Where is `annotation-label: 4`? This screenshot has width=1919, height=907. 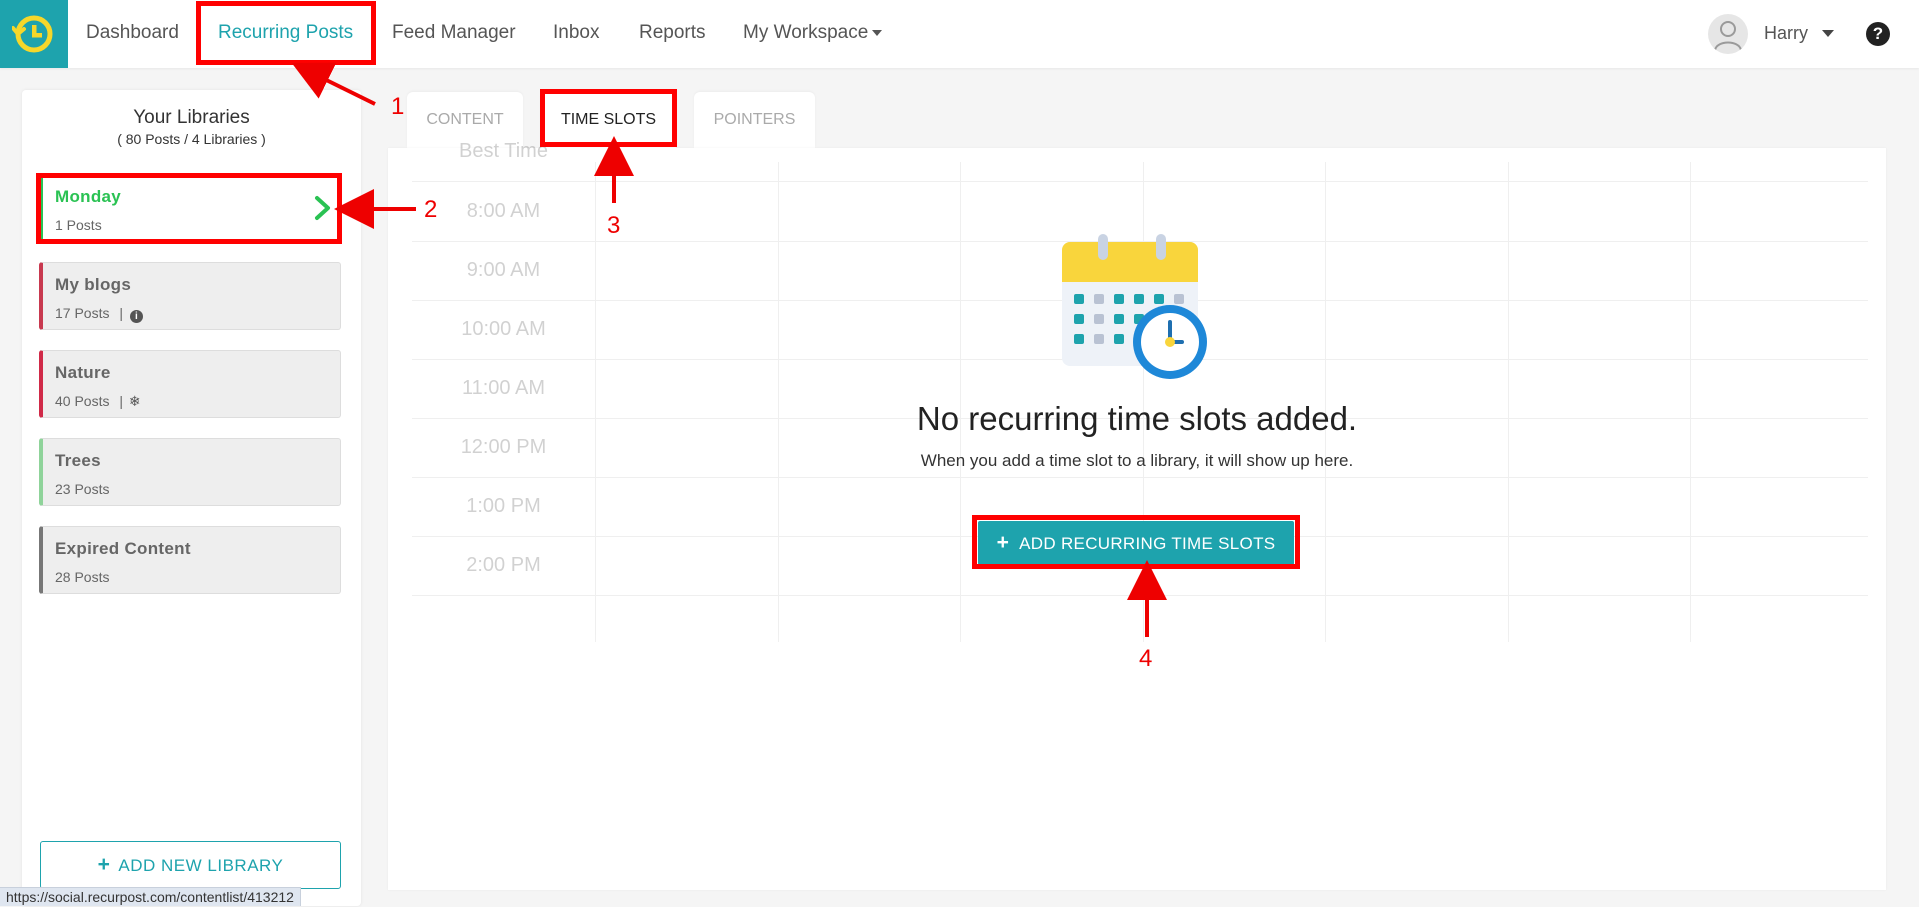 annotation-label: 4 is located at coordinates (1146, 658).